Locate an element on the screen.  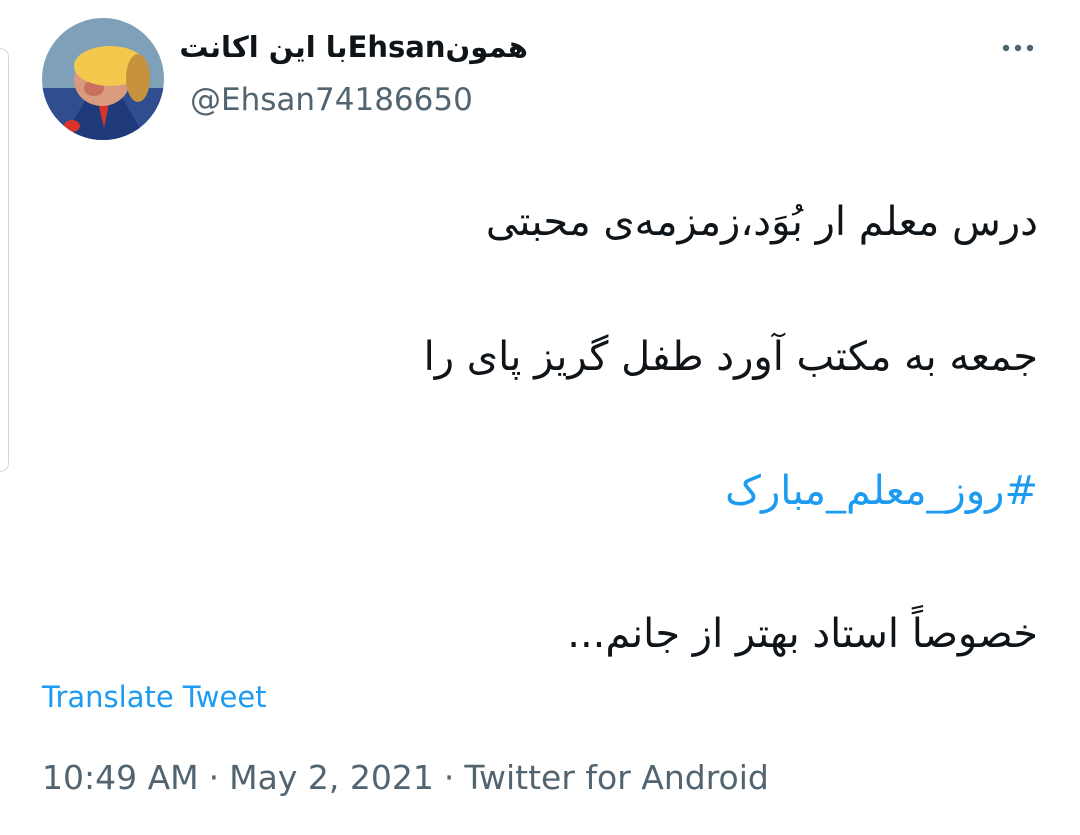
tweet-metadata: 10:49 AM · May 2, 2021 · Twitter for Android is located at coordinates (405, 777).